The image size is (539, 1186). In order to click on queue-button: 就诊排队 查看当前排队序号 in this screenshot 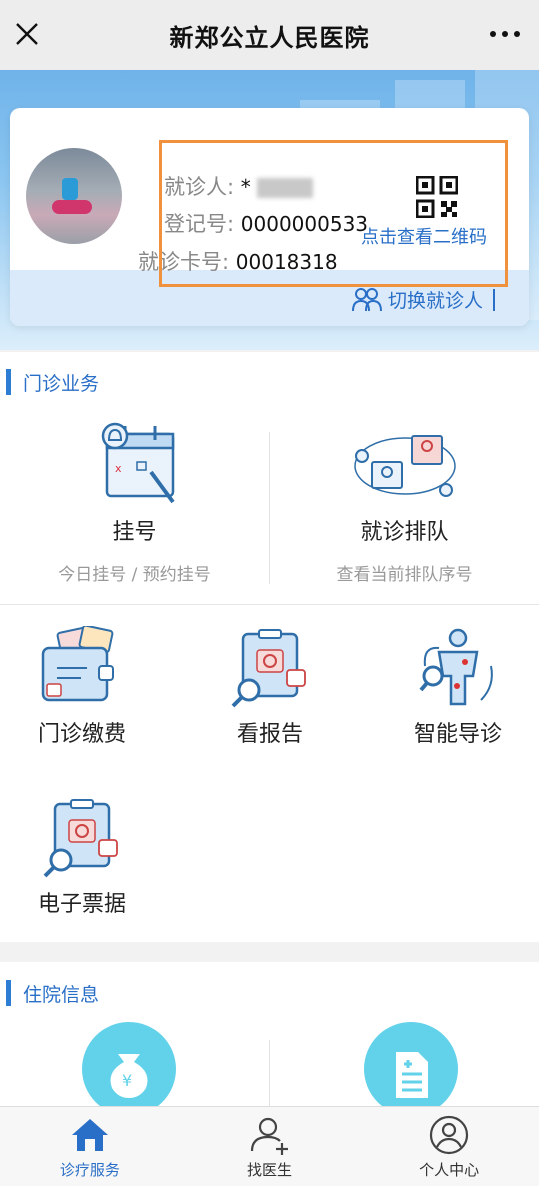, I will do `click(404, 500)`.